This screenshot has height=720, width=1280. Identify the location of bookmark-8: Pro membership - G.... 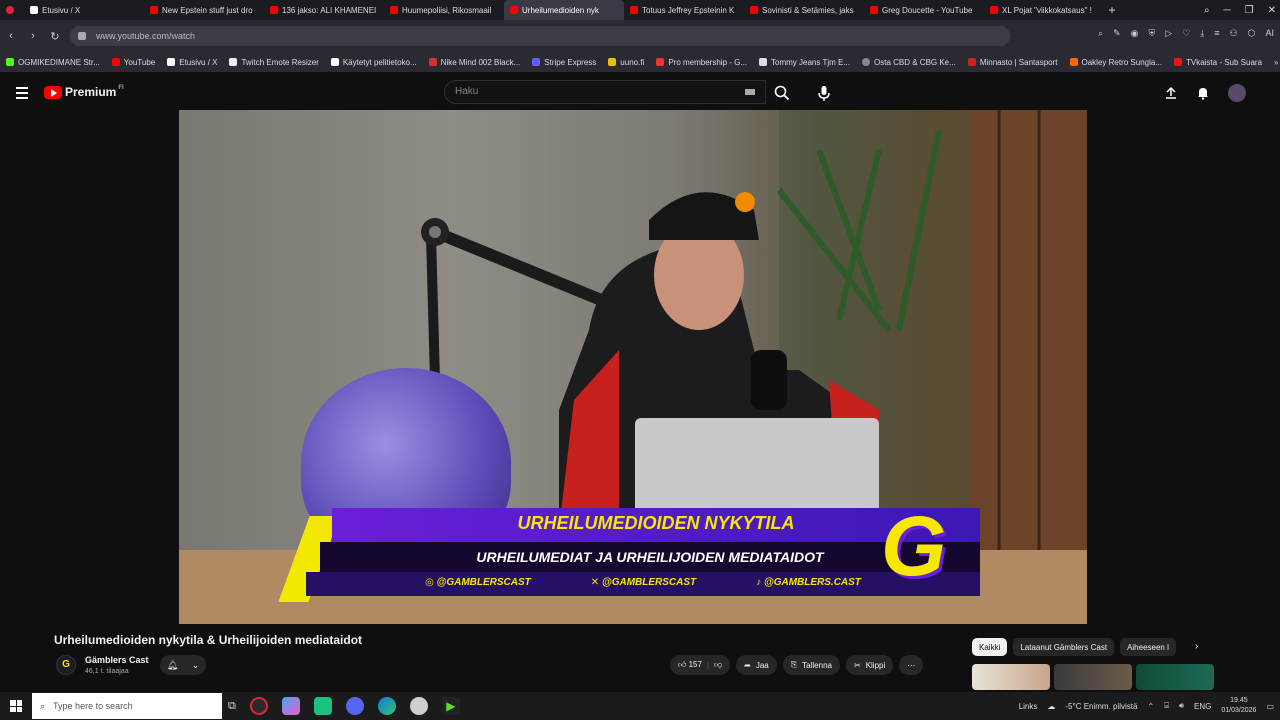
(701, 62).